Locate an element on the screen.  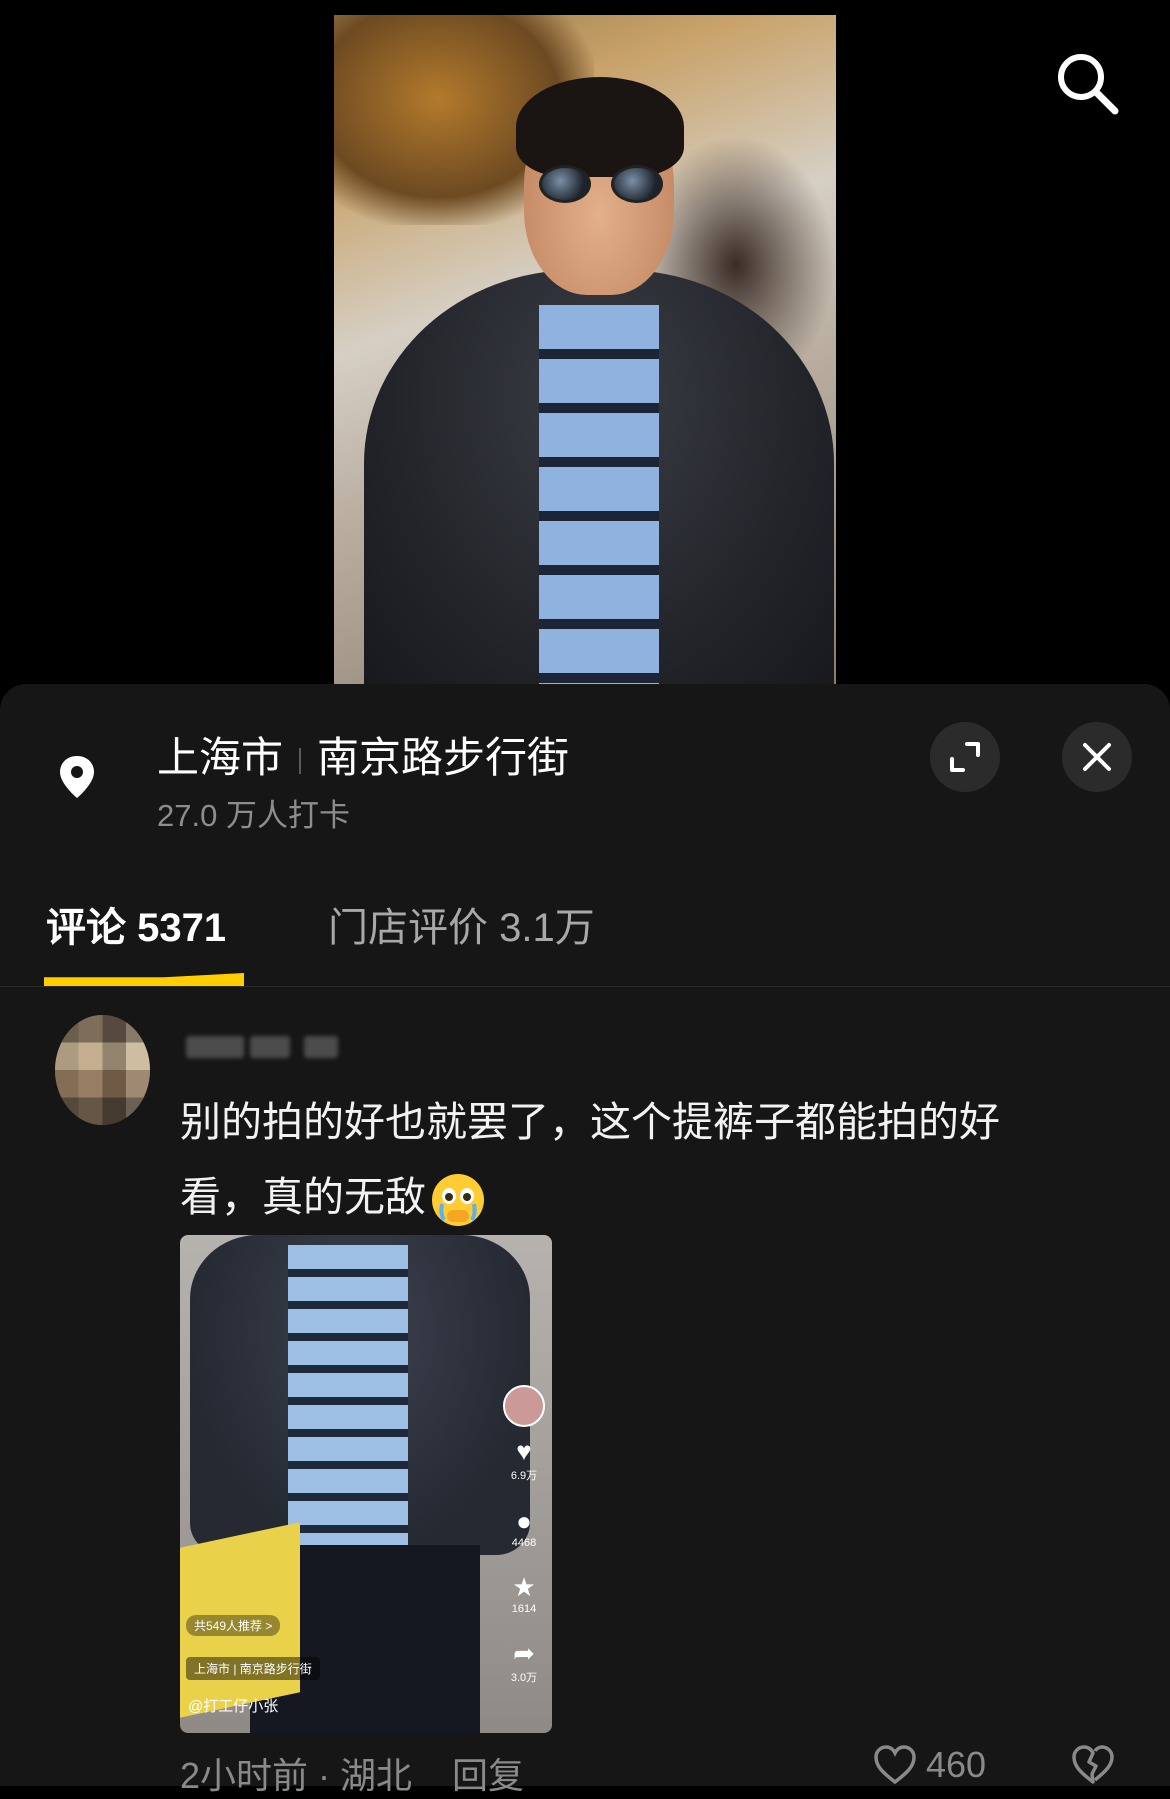
share-arrow-icon: ➦ is located at coordinates (524, 1653).